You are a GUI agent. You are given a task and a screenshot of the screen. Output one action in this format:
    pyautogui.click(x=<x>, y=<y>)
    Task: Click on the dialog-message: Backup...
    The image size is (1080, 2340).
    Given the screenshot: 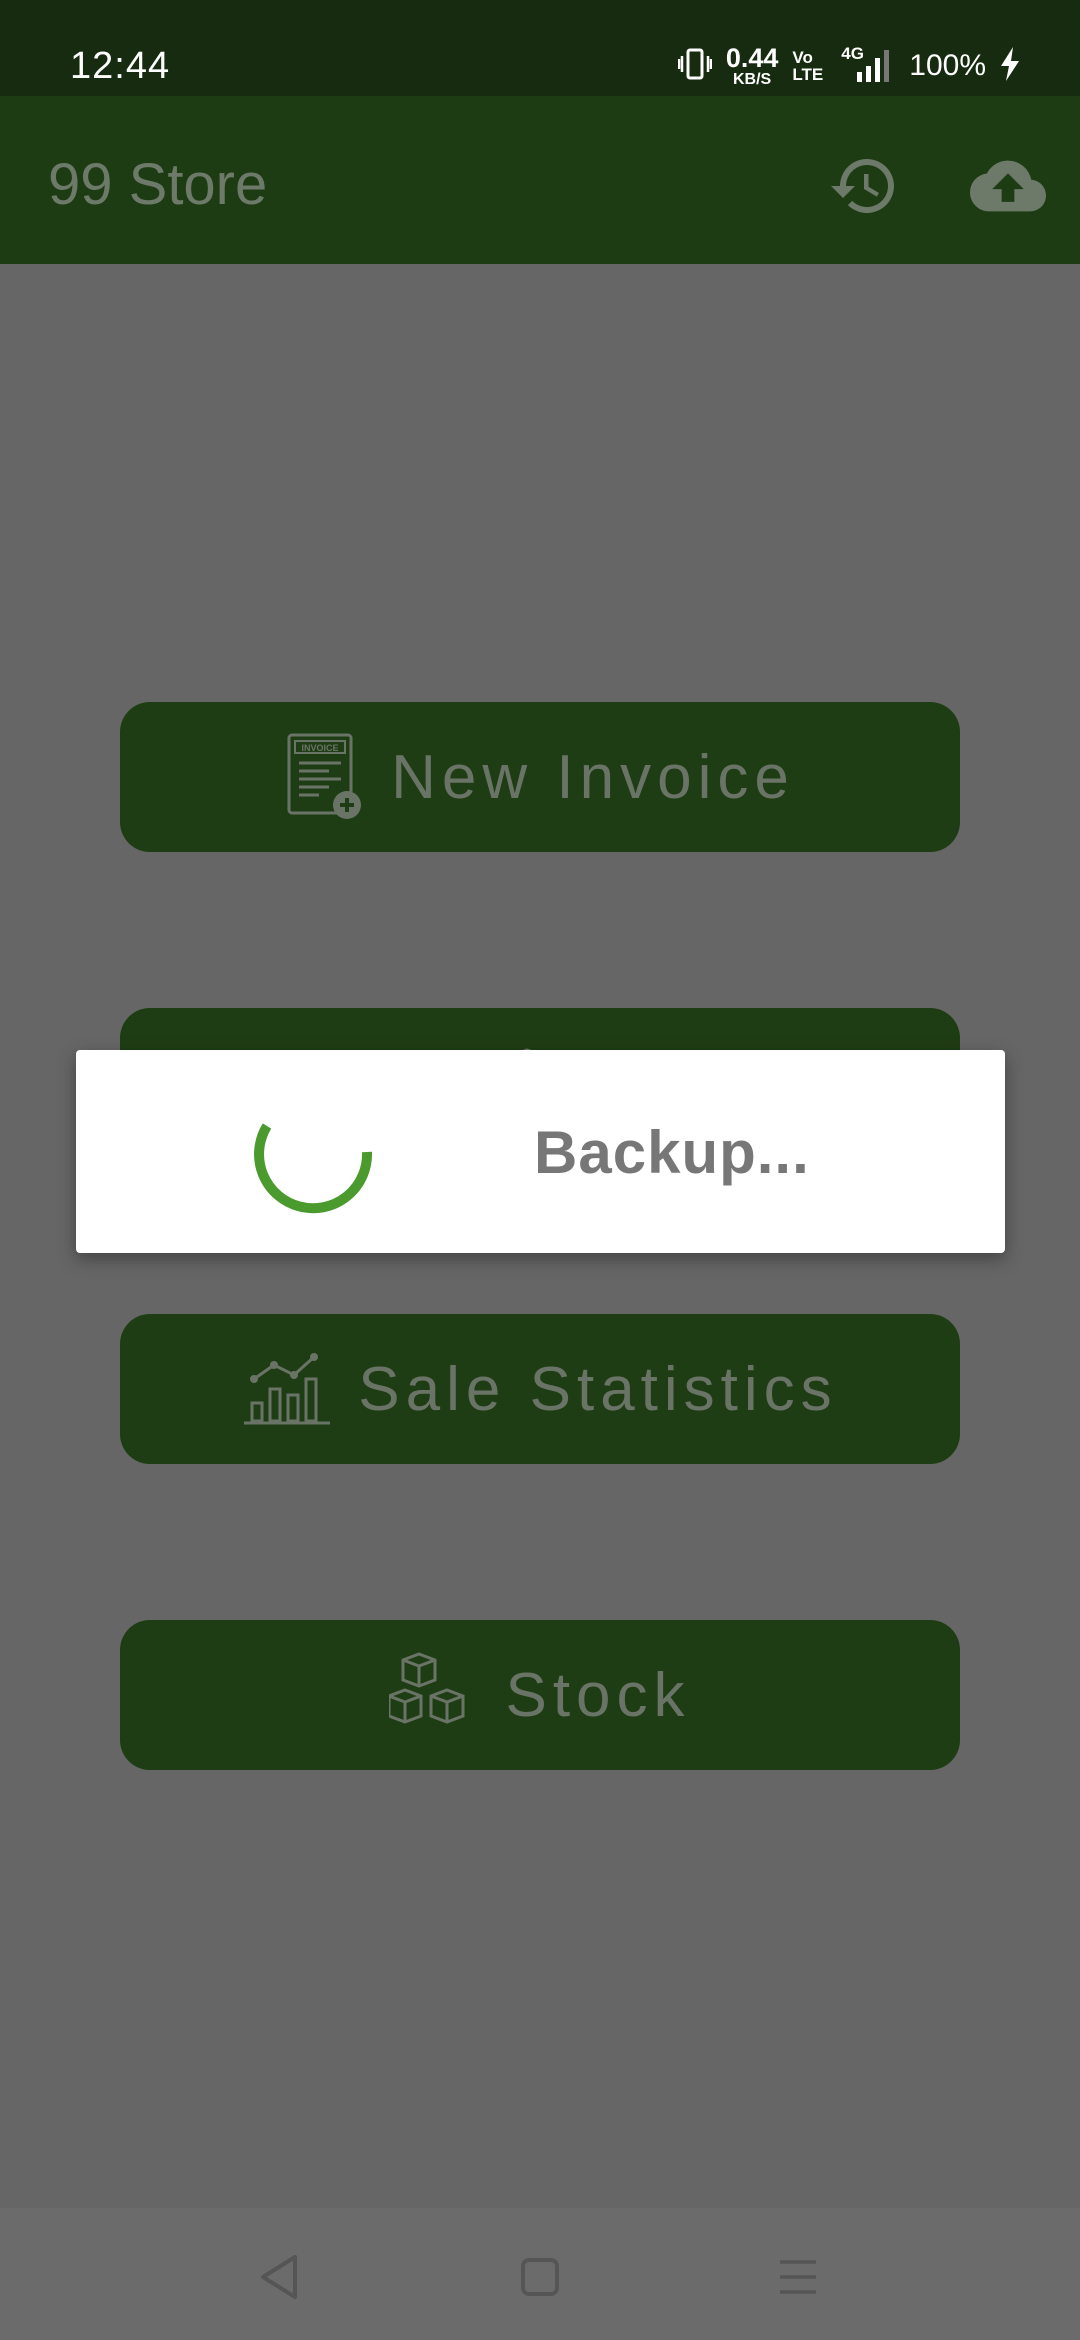 What is the action you would take?
    pyautogui.click(x=672, y=1152)
    